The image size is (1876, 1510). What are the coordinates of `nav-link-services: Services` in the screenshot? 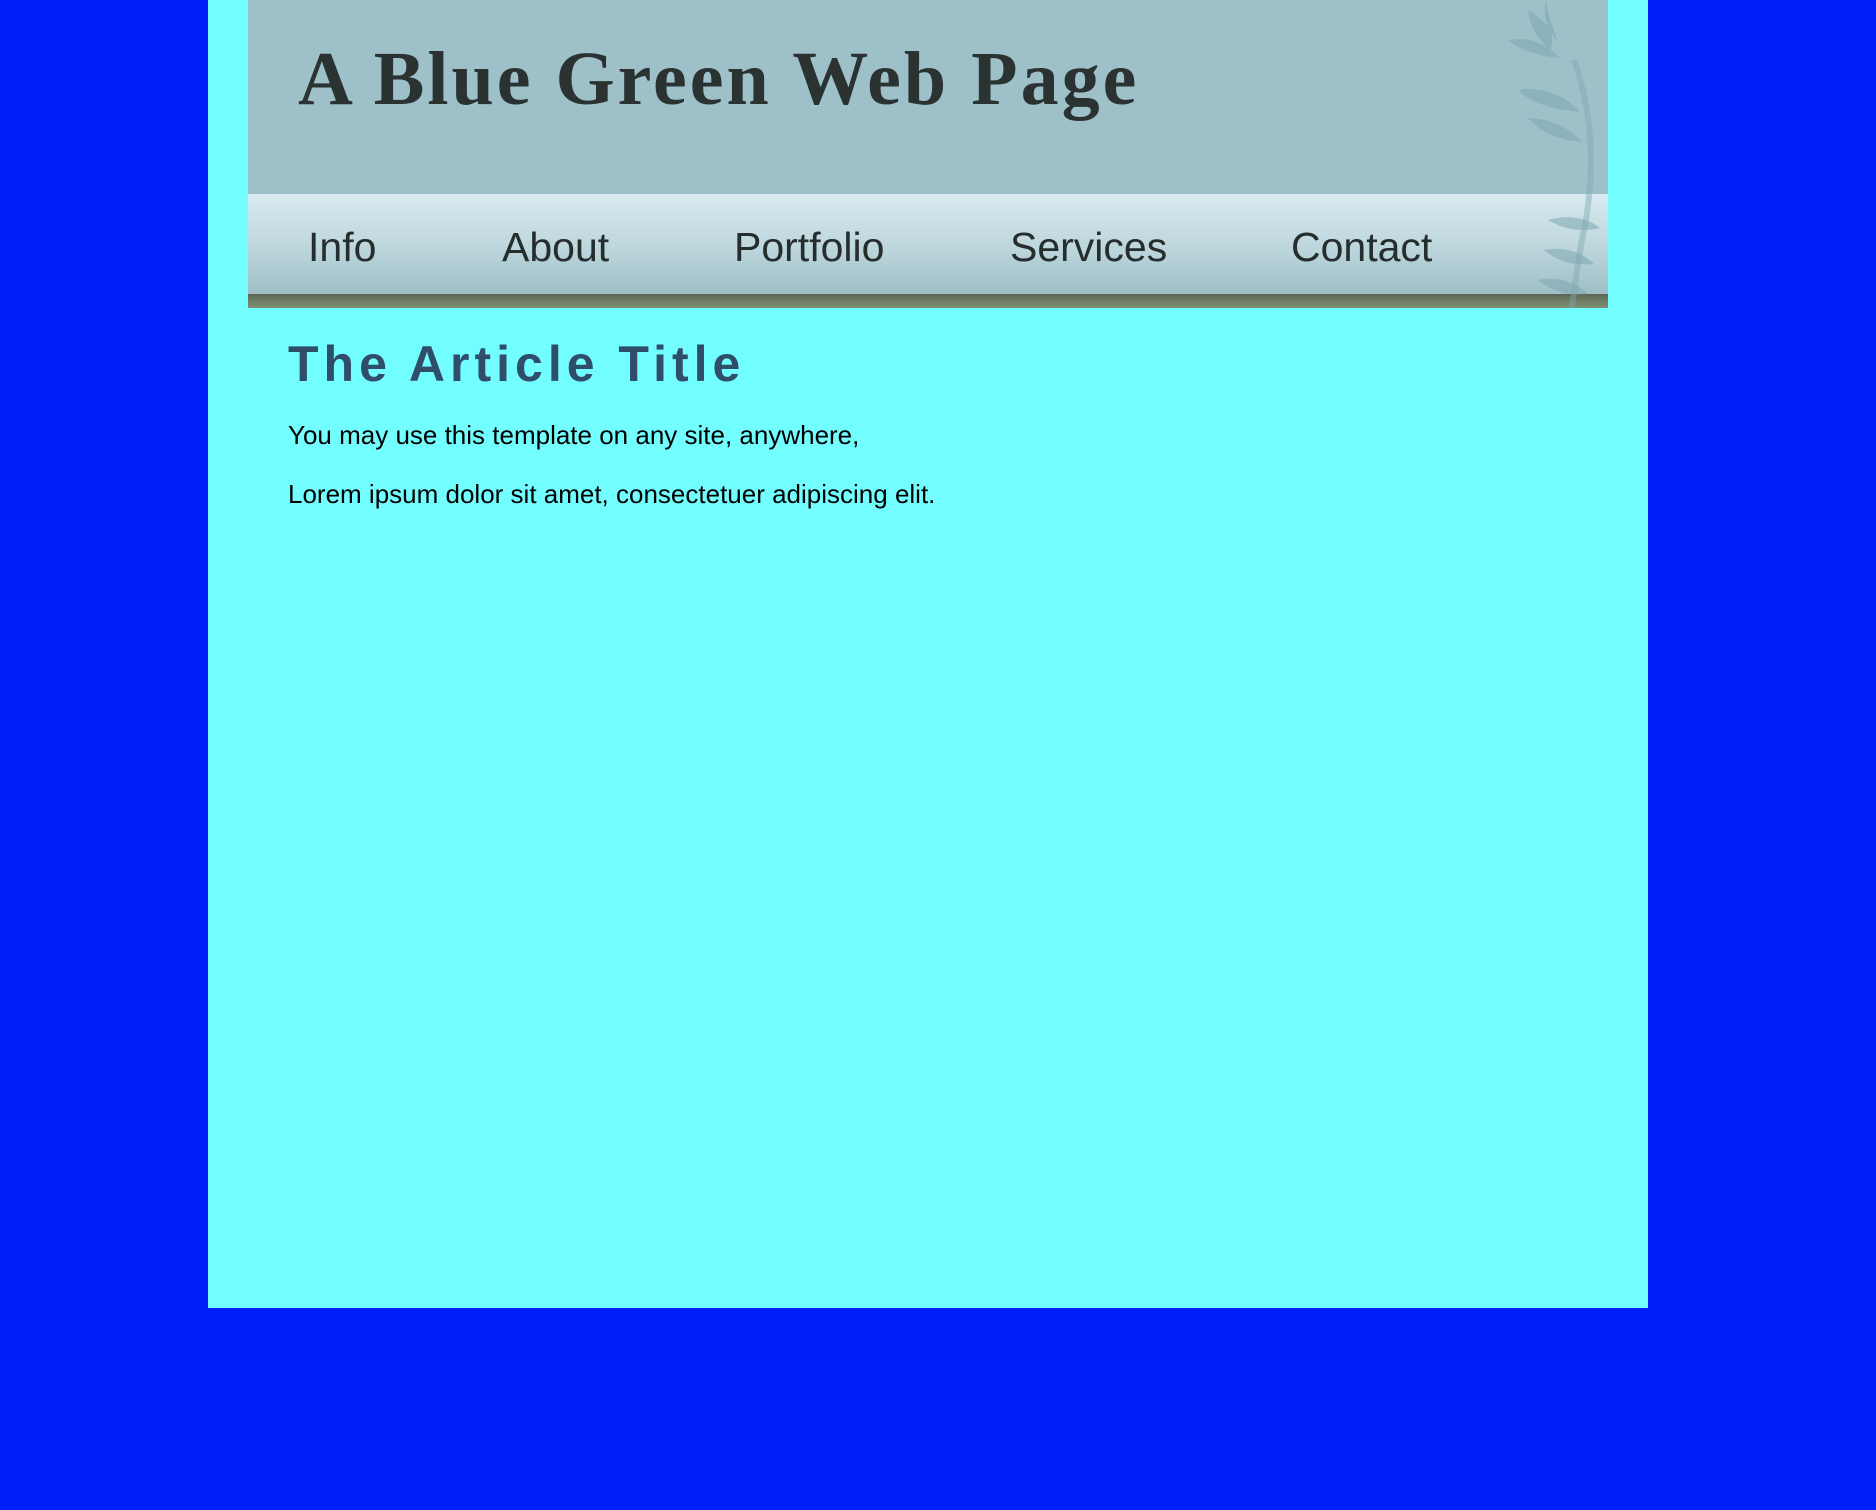 It's located at (1088, 247).